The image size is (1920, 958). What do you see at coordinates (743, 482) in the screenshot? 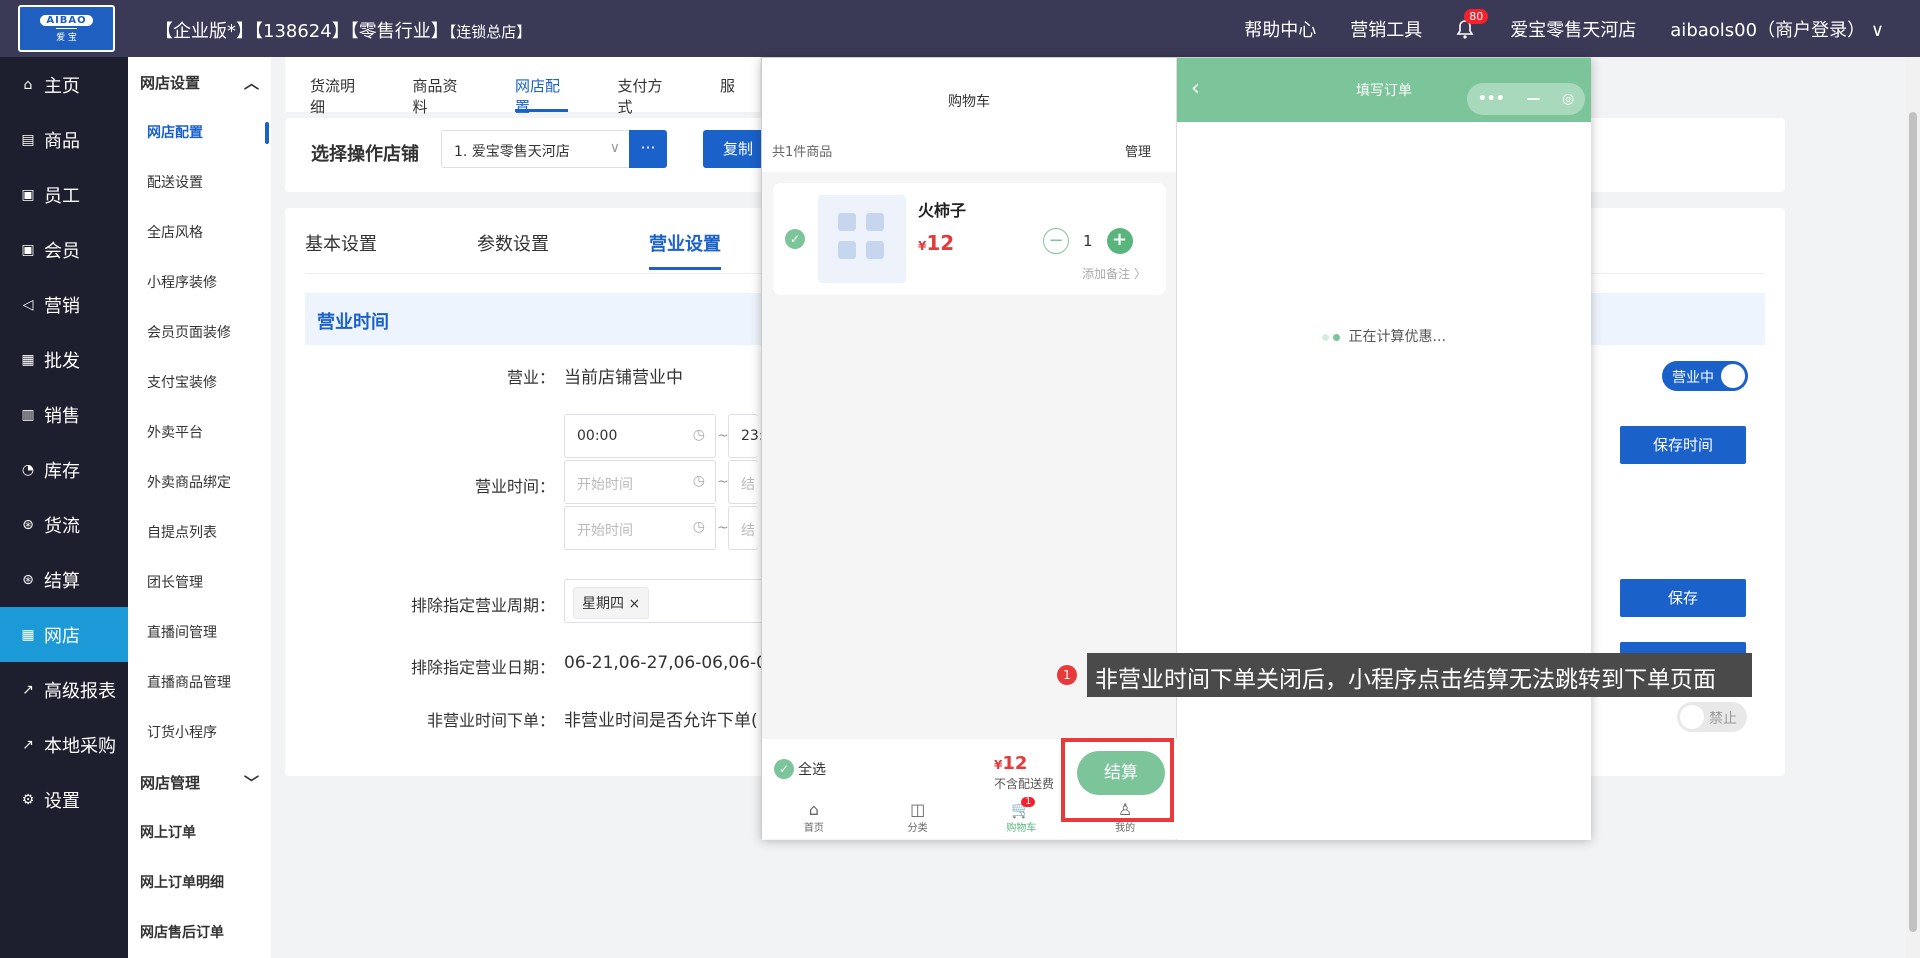
I see `end-time-input-2: 结` at bounding box center [743, 482].